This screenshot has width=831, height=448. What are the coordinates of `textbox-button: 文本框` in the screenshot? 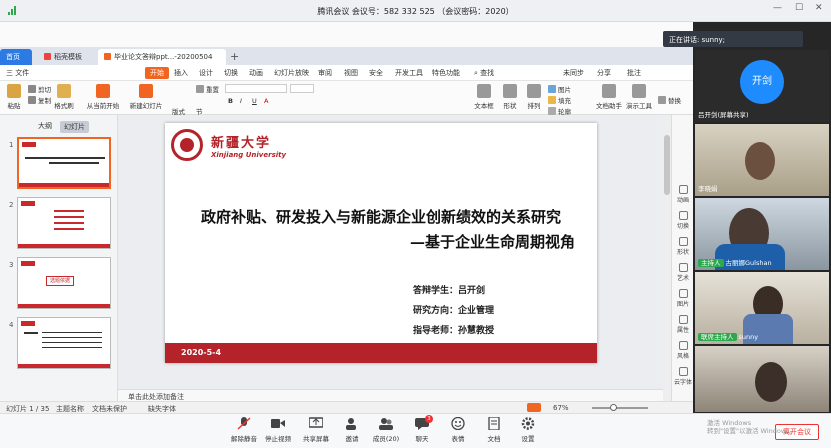 It's located at (484, 97).